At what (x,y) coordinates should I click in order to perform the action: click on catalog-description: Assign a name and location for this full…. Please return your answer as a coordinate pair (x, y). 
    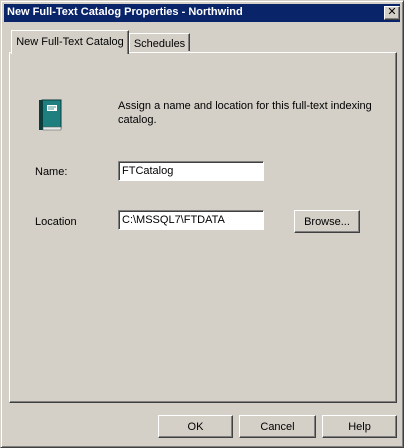
    Looking at the image, I should click on (245, 113).